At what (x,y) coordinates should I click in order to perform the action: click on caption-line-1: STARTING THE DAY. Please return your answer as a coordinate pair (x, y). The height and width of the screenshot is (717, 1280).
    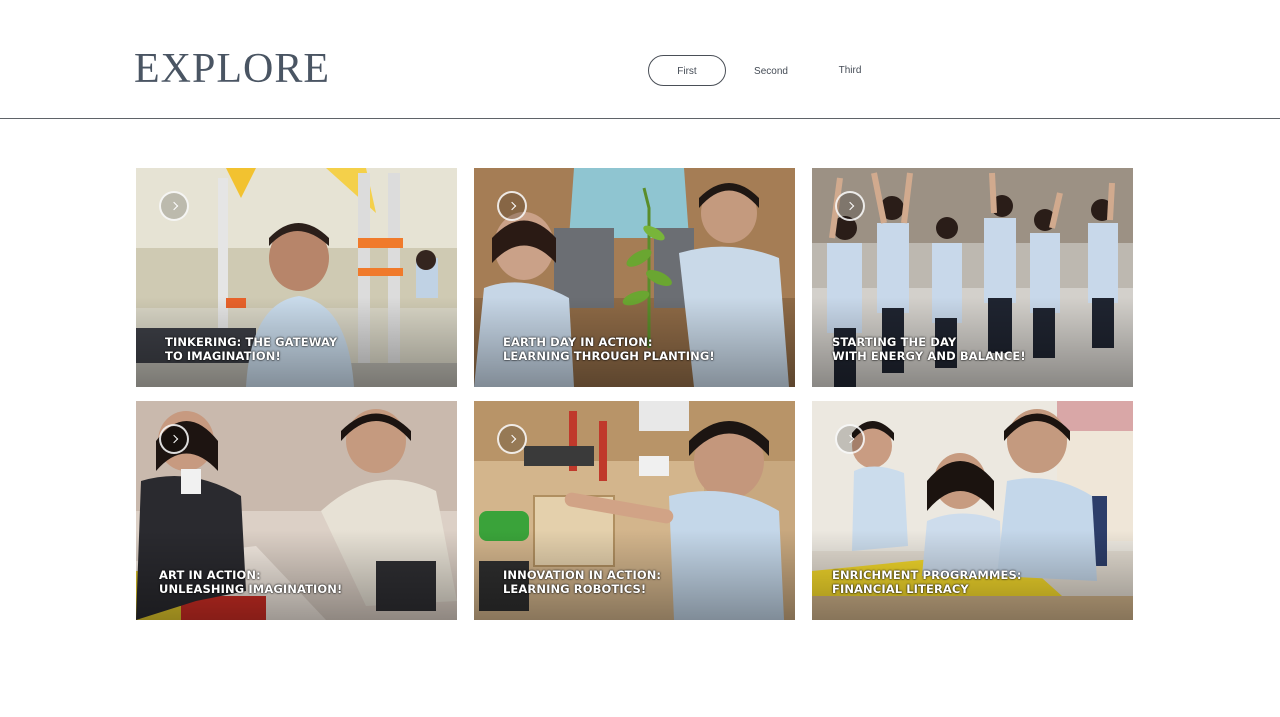
    Looking at the image, I should click on (894, 342).